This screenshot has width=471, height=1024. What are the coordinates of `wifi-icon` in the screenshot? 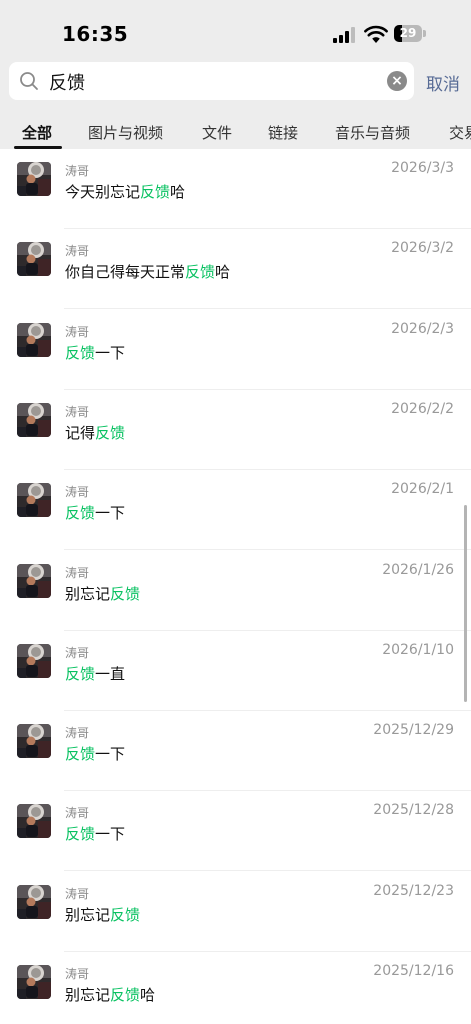 It's located at (376, 34).